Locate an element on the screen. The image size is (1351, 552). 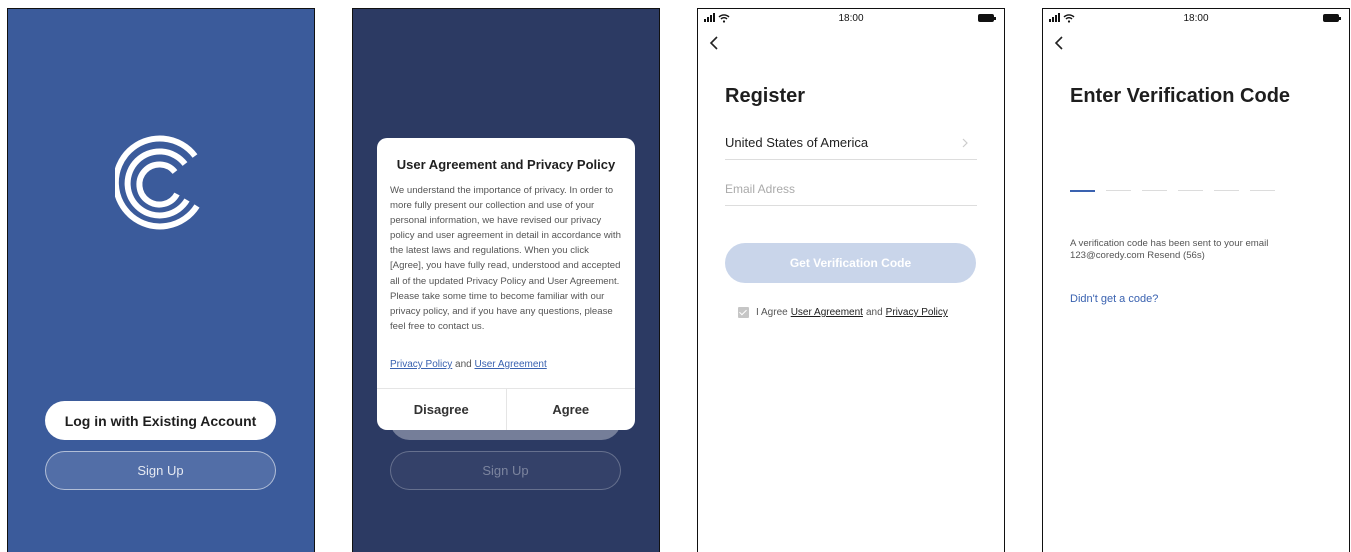
country-selector: United States of America is located at coordinates (851, 147).